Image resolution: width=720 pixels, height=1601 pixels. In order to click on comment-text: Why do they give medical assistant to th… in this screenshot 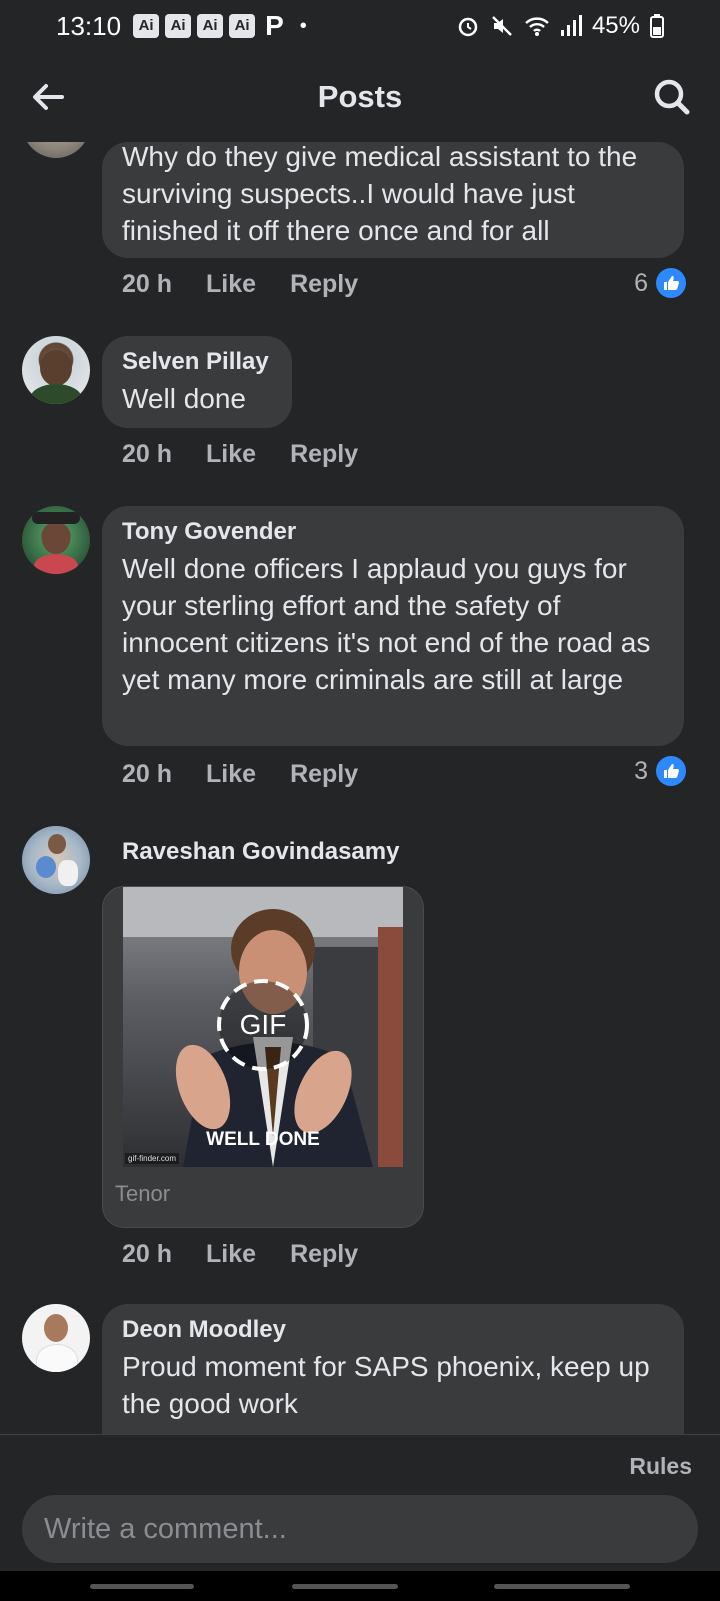, I will do `click(380, 194)`.